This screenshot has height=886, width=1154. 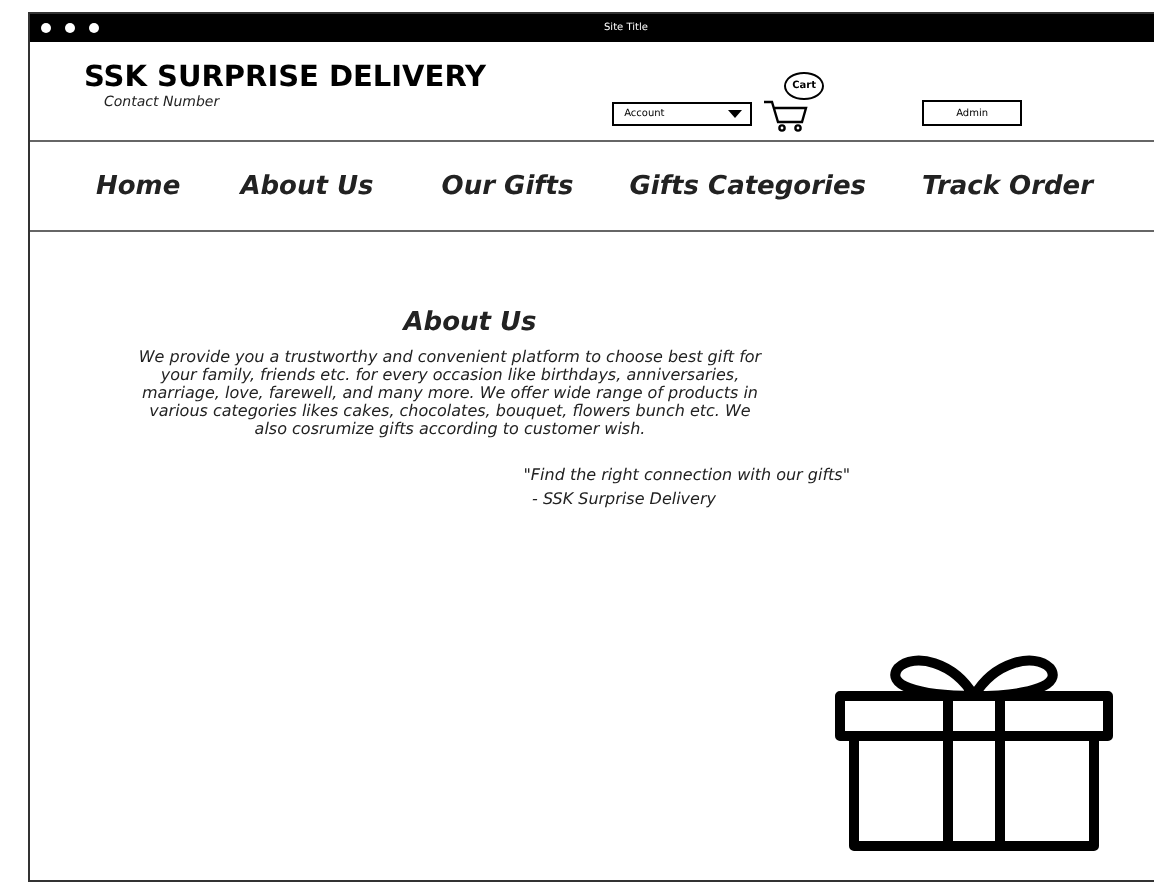 What do you see at coordinates (1008, 186) in the screenshot?
I see `nav-link: Track Order` at bounding box center [1008, 186].